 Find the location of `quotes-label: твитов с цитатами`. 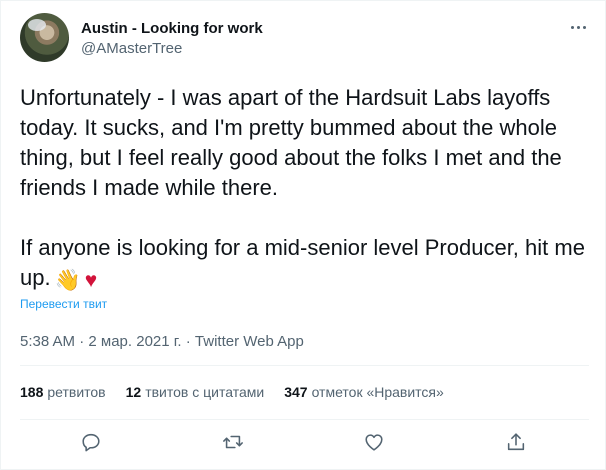

quotes-label: твитов с цитатами is located at coordinates (205, 392).